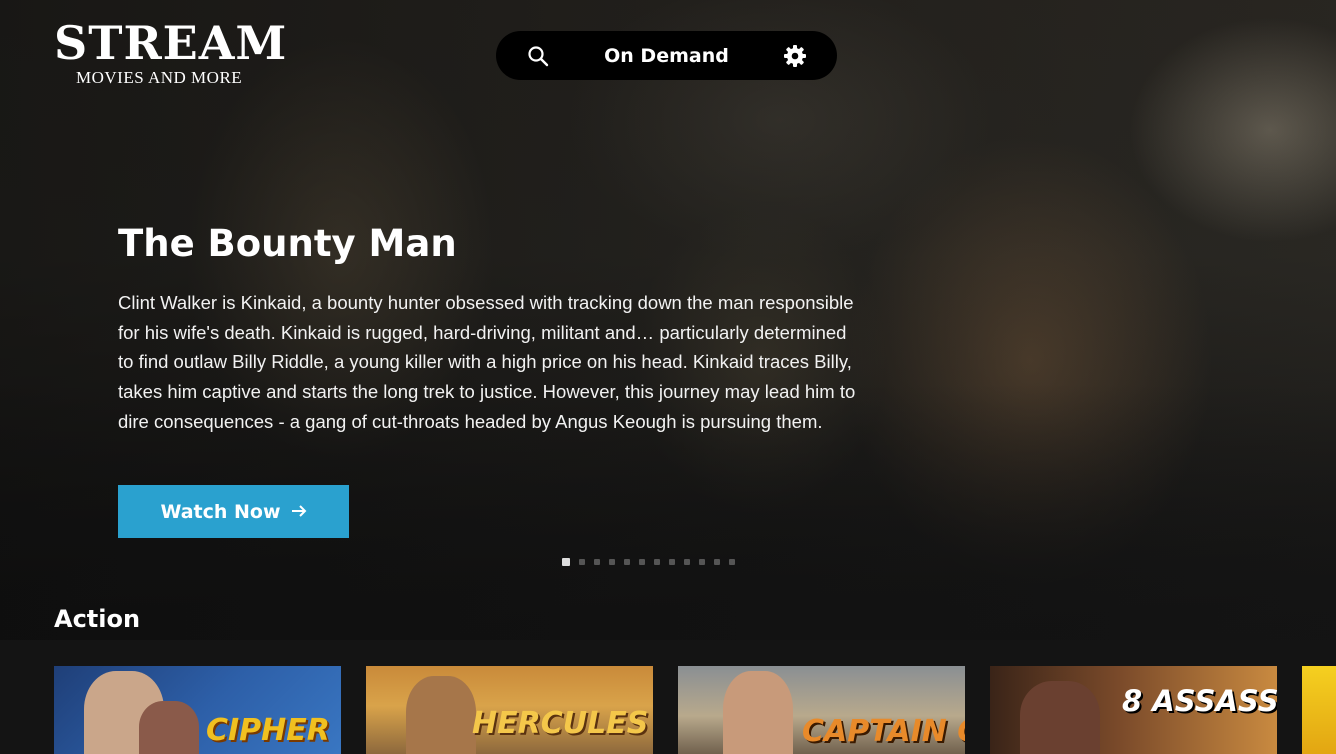  What do you see at coordinates (1319, 710) in the screenshot?
I see `movie-tile-partial` at bounding box center [1319, 710].